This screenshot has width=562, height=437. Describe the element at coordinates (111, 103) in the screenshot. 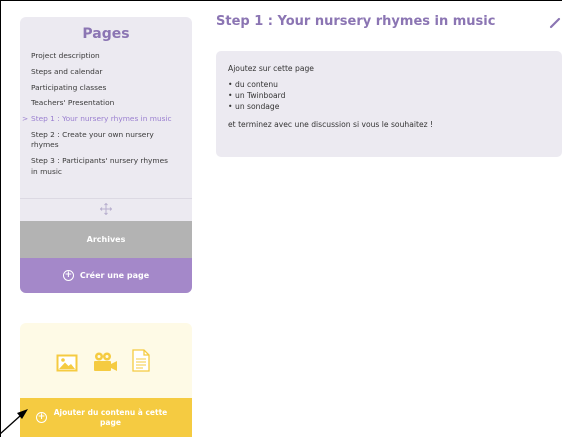

I see `page-item-teachers-presentation: Teachers' Presentation` at that location.